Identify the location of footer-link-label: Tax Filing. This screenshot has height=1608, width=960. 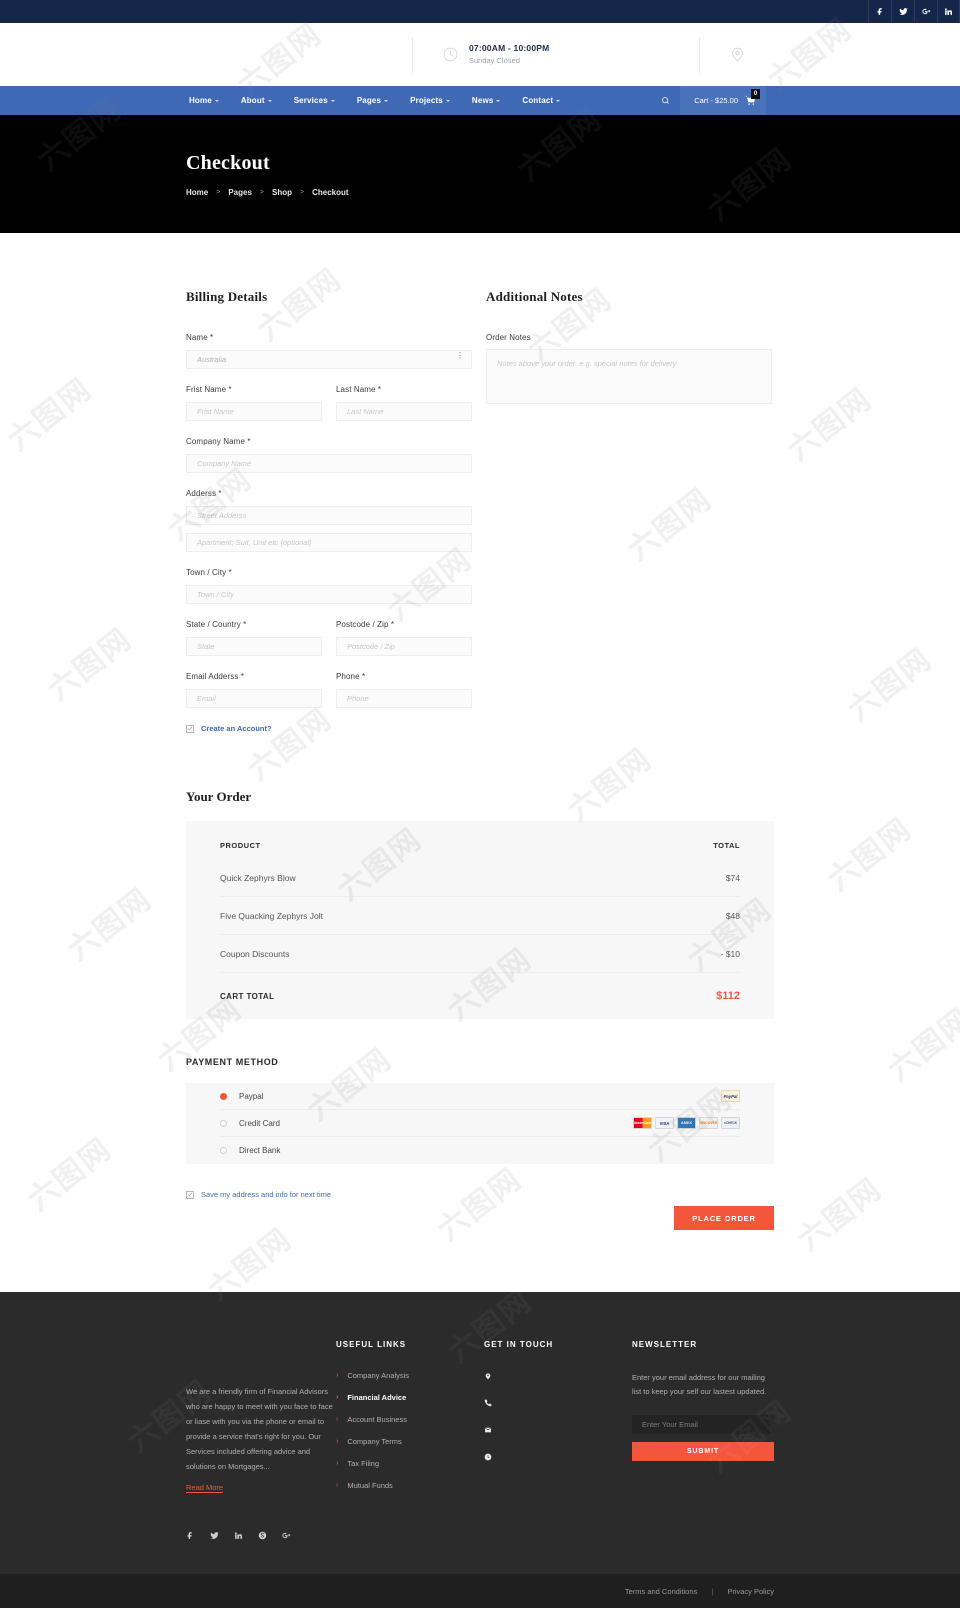
(363, 1463).